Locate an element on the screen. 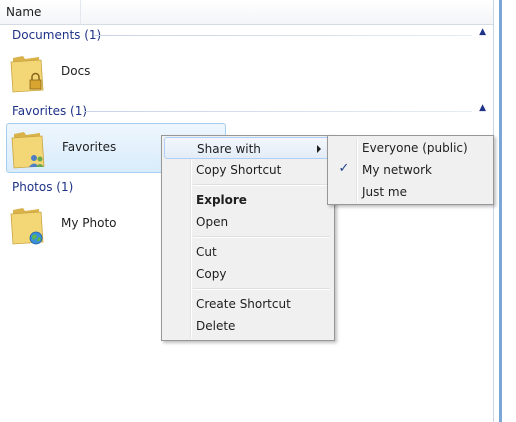 The image size is (516, 422). share-with-submenu: Everyone (public) ✓ My network Just me is located at coordinates (410, 170).